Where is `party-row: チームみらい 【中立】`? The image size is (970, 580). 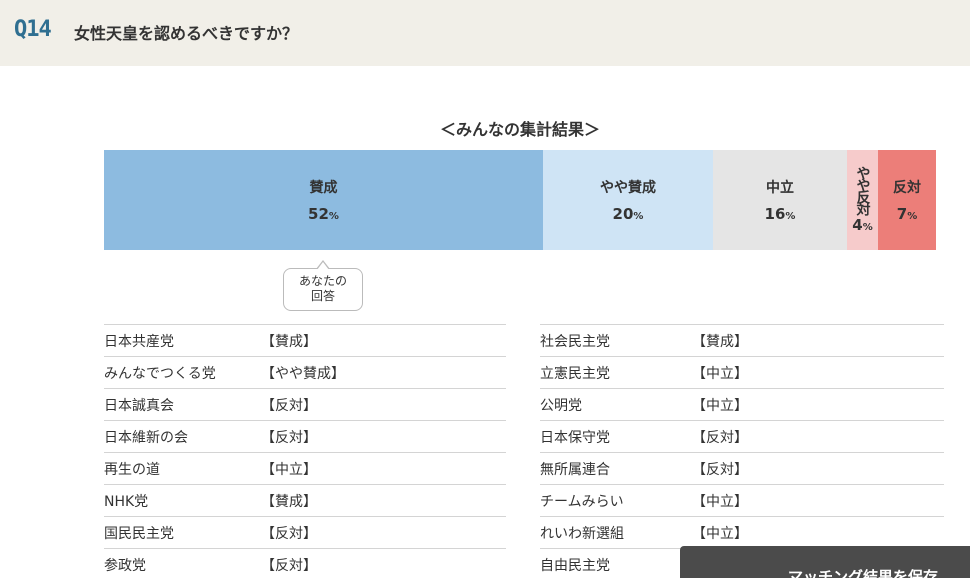 party-row: チームみらい 【中立】 is located at coordinates (742, 500).